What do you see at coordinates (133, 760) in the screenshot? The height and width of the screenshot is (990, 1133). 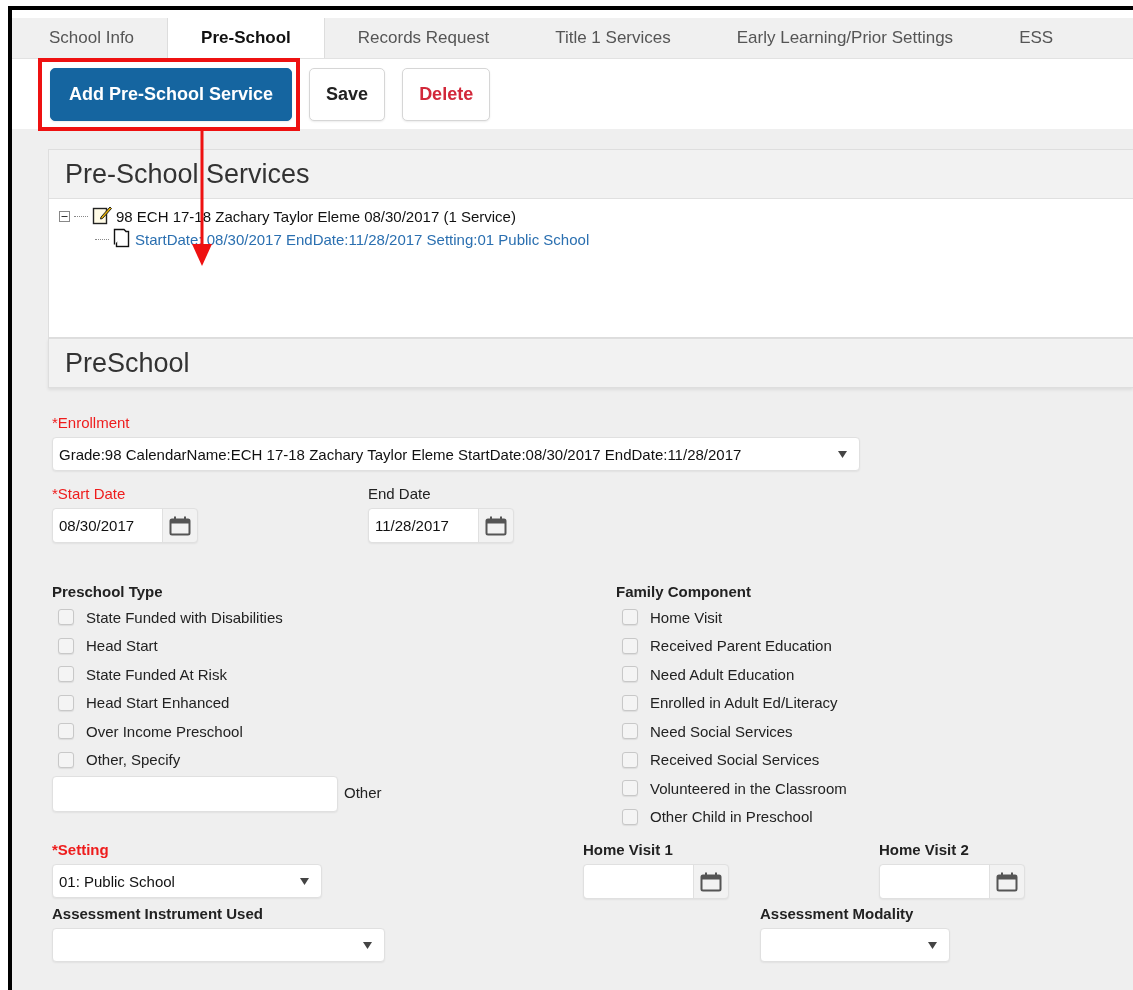 I see `checkbox-label: Other, Specify` at bounding box center [133, 760].